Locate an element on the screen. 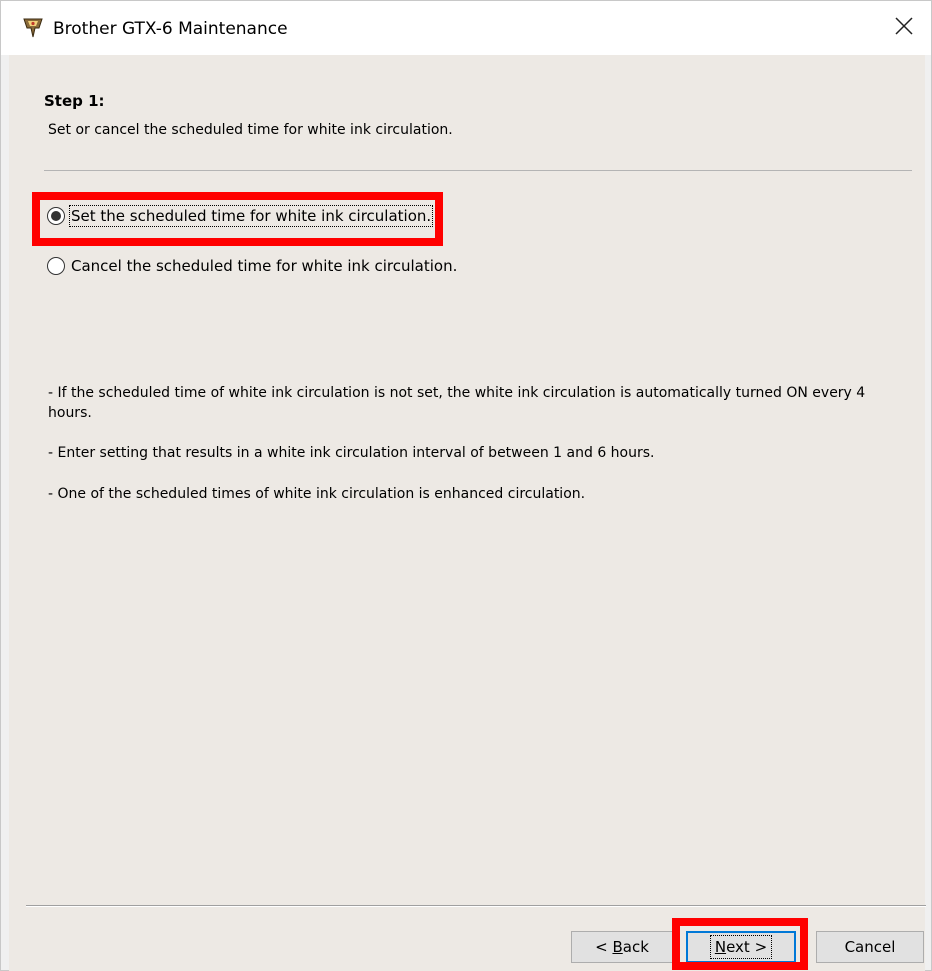  back-button-label: < Back is located at coordinates (622, 947).